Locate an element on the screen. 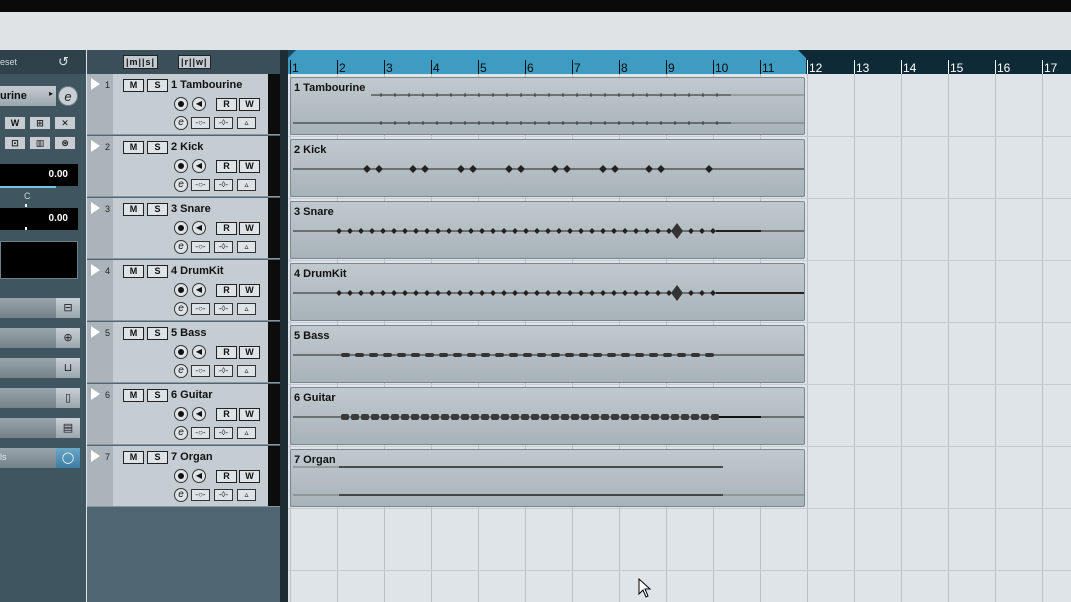 The width and height of the screenshot is (1071, 602). grid-icon: ⊞ is located at coordinates (40, 123).